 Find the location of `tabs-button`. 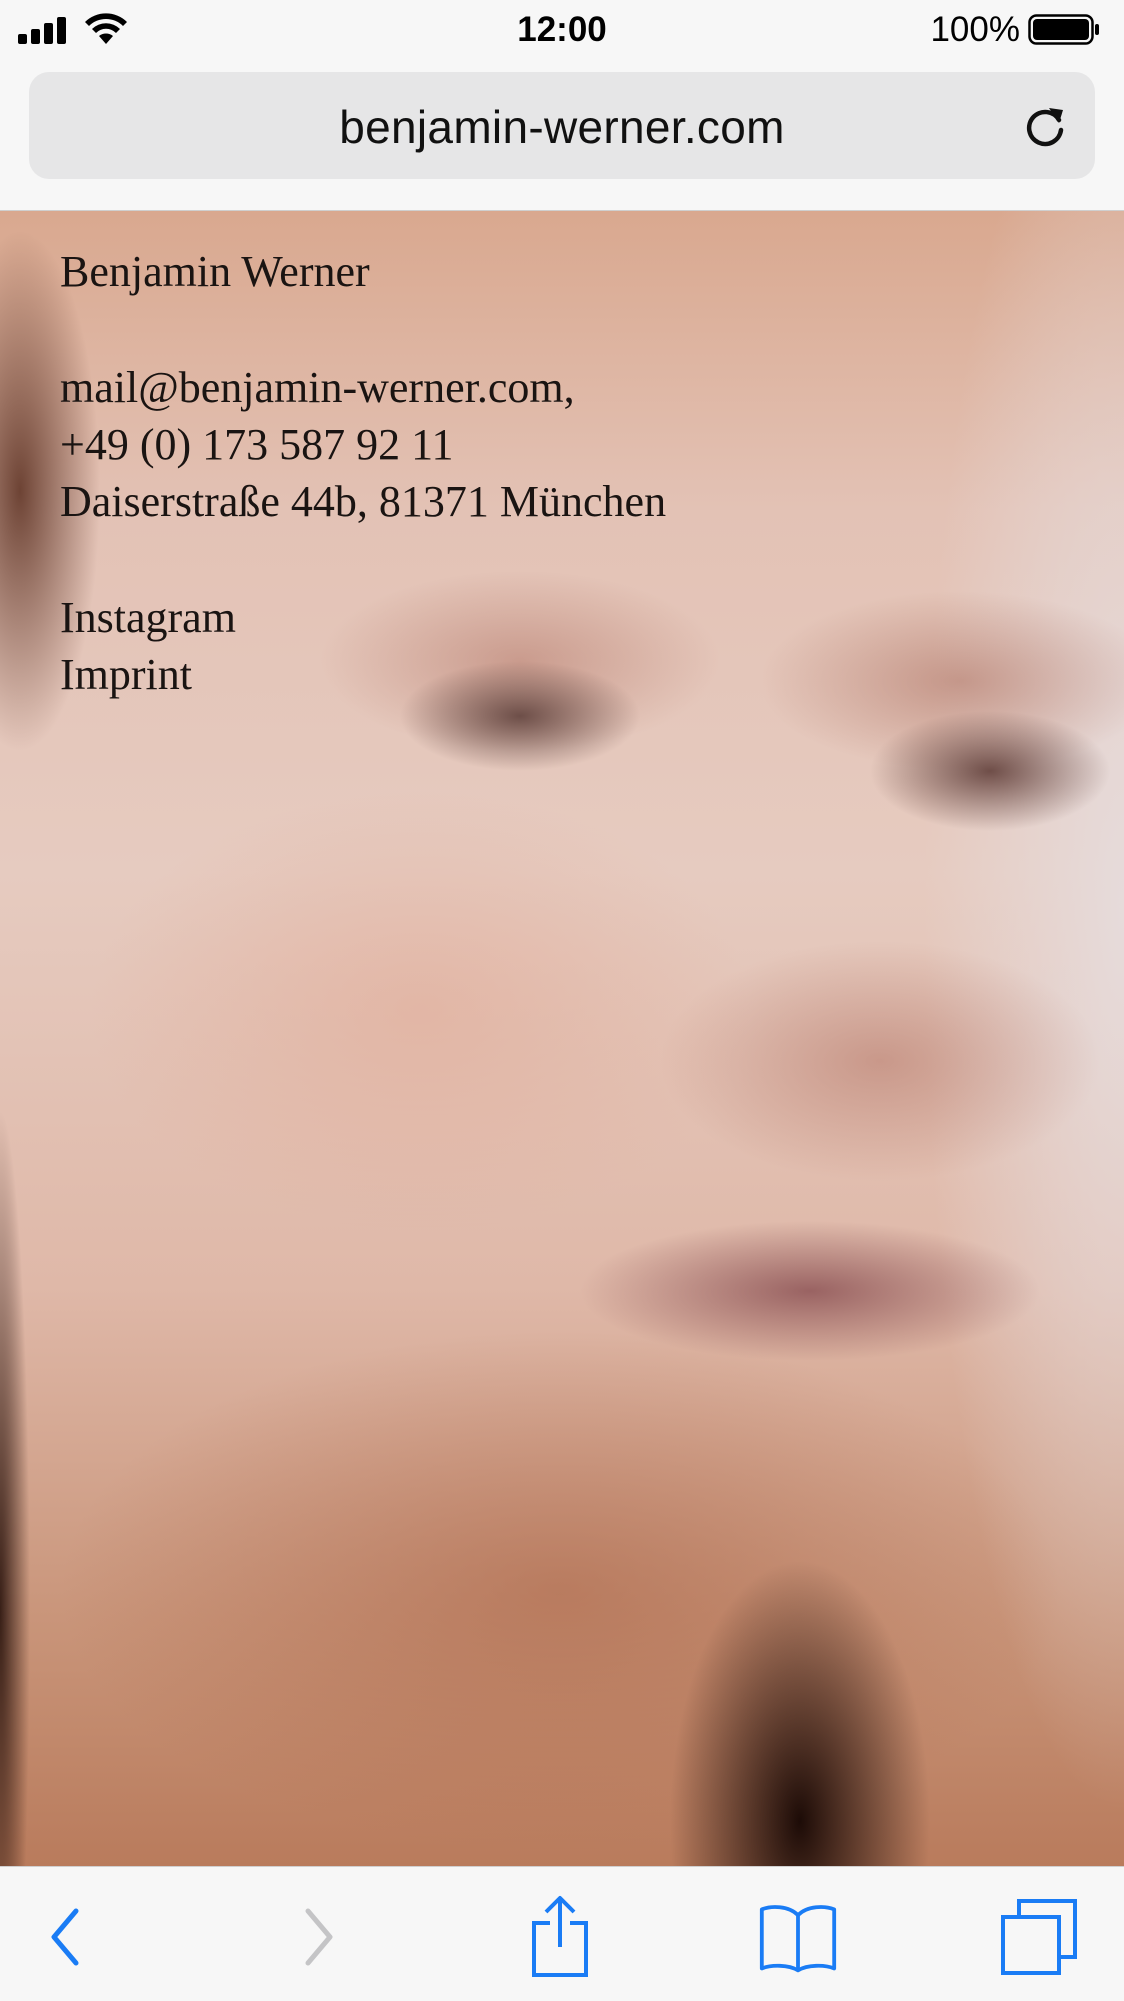

tabs-button is located at coordinates (1039, 1937).